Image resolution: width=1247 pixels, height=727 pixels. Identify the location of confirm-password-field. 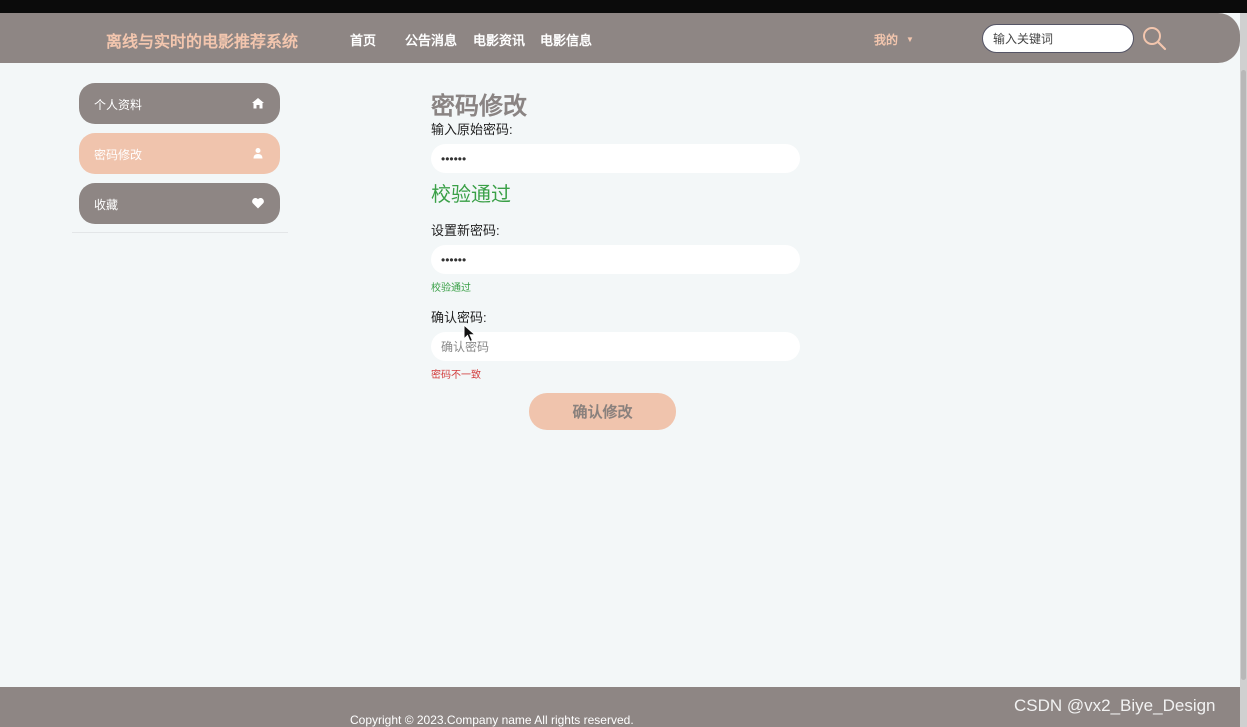
(615, 346).